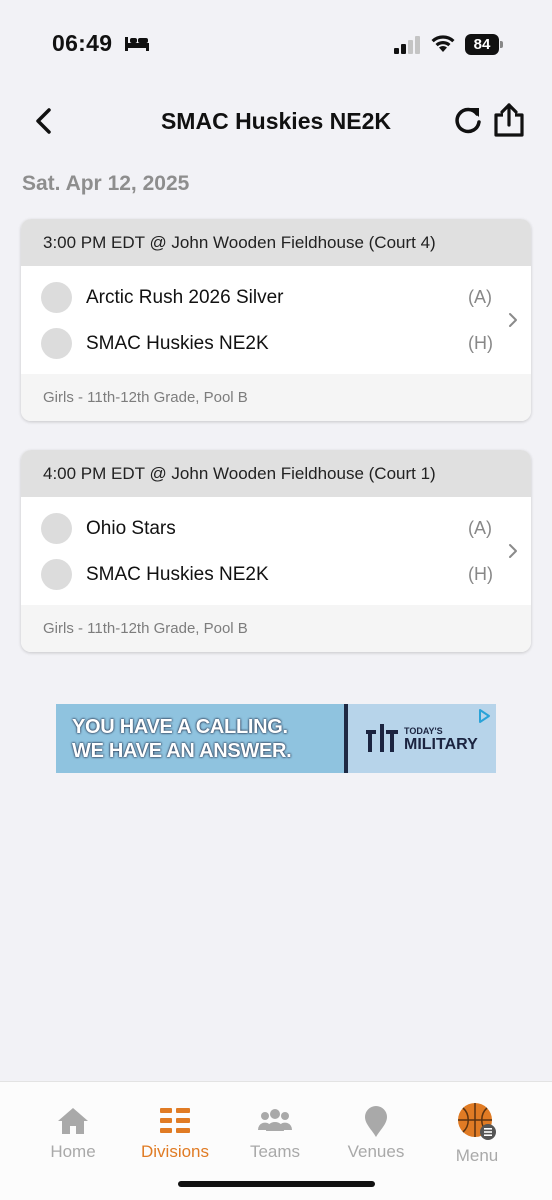 Image resolution: width=552 pixels, height=1200 pixels. Describe the element at coordinates (175, 1151) in the screenshot. I see `tab-label: Divisions` at that location.